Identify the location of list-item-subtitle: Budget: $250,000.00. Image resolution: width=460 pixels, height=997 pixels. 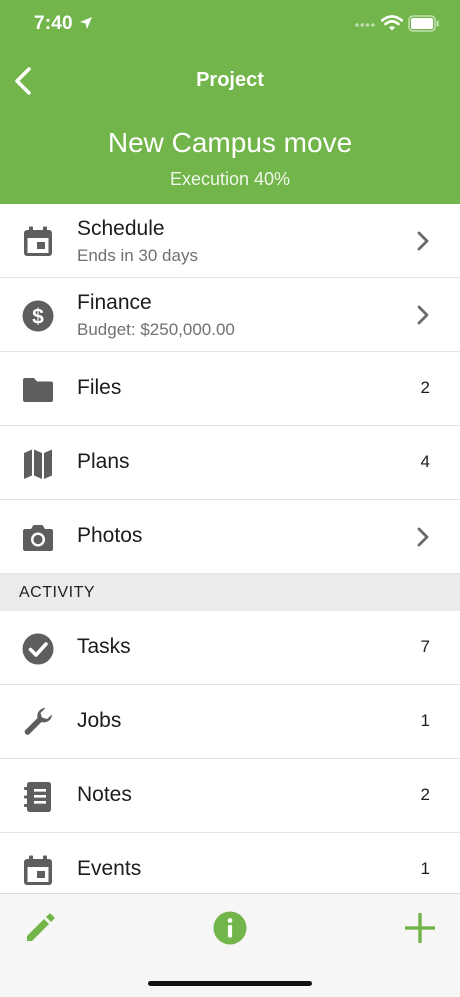
(156, 329).